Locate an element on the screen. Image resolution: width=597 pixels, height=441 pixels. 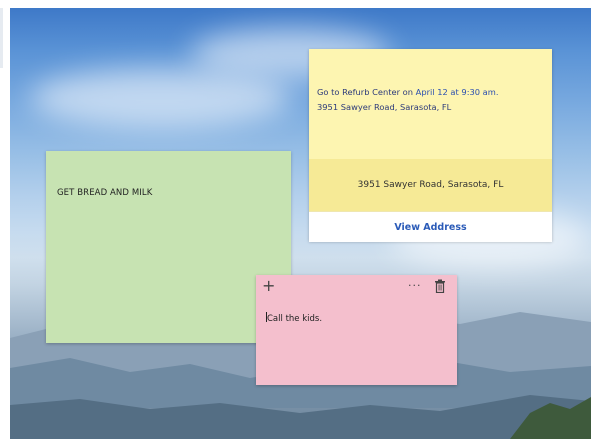
edge-strip is located at coordinates (1, 38).